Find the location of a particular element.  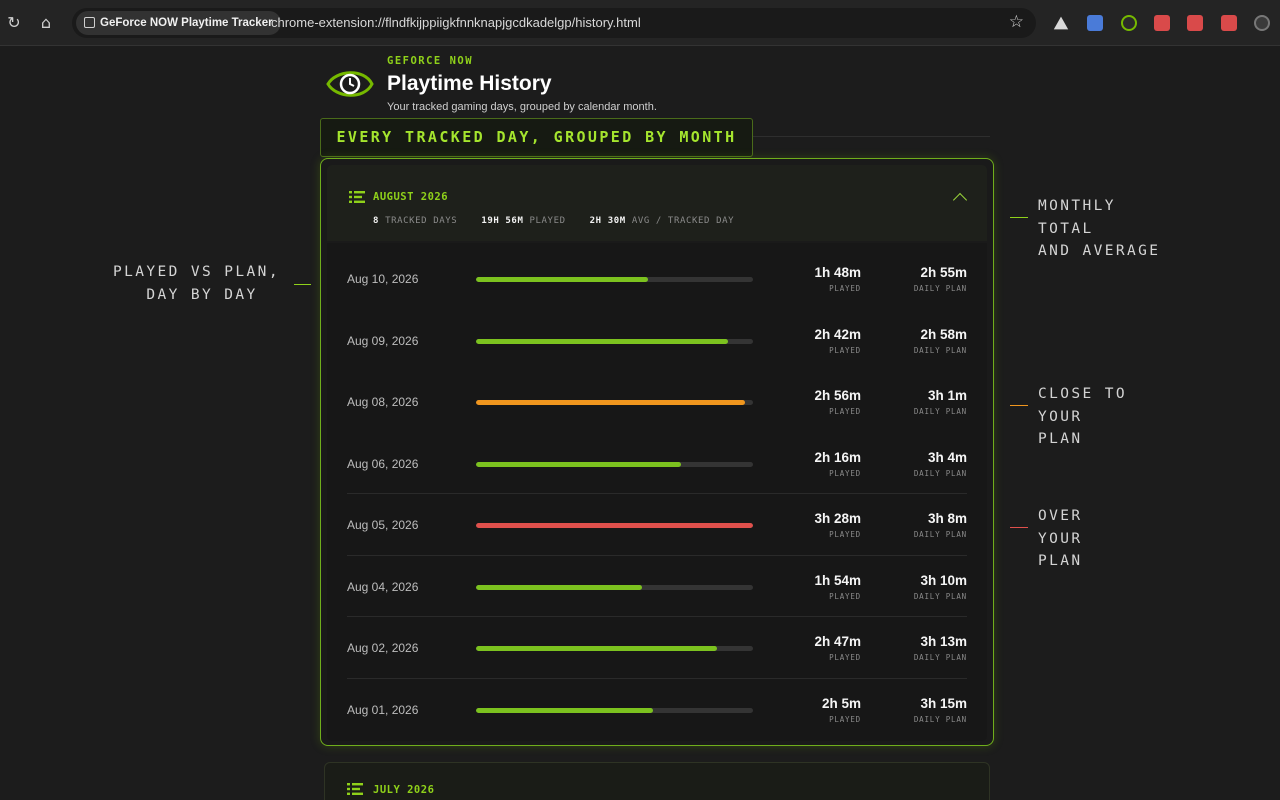

tracked-days-count: 8 is located at coordinates (376, 221).